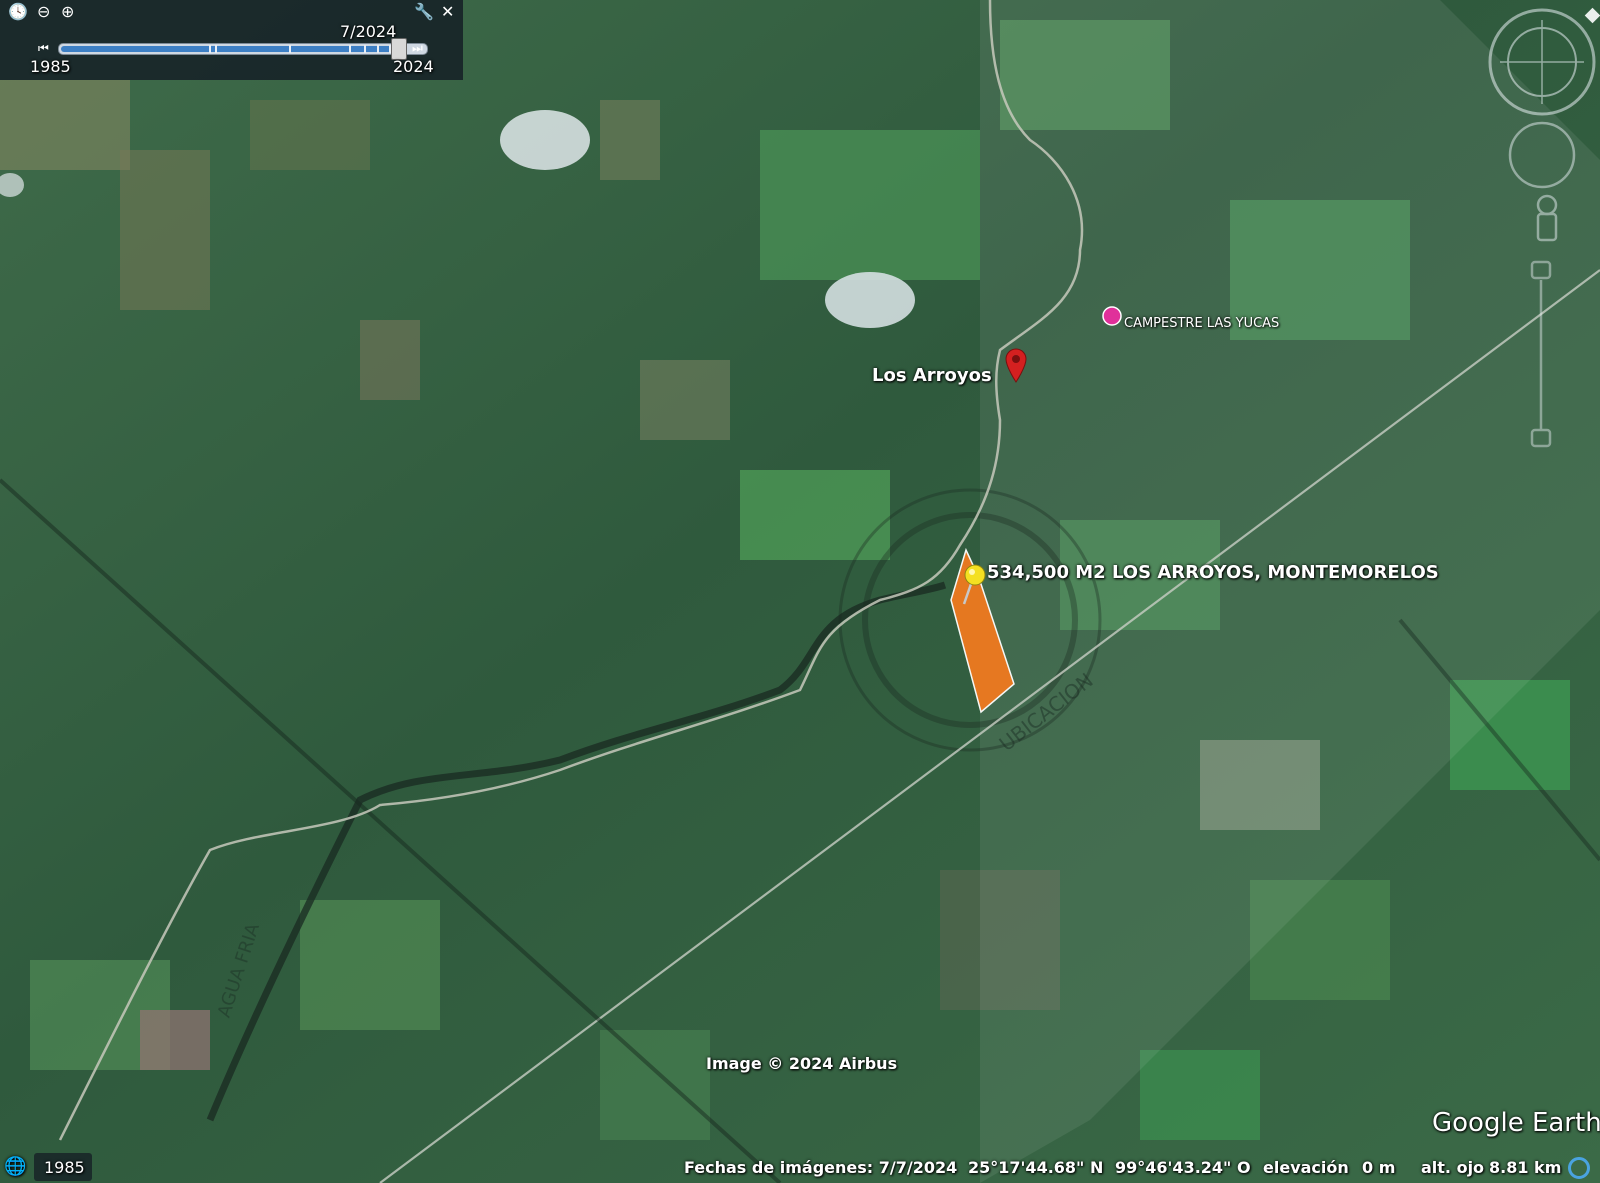 Image resolution: width=1600 pixels, height=1183 pixels. I want to click on end-year-label: 2024, so click(413, 66).